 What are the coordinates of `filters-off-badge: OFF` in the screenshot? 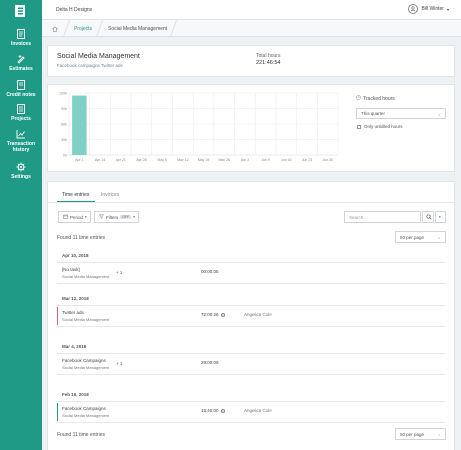 It's located at (126, 217).